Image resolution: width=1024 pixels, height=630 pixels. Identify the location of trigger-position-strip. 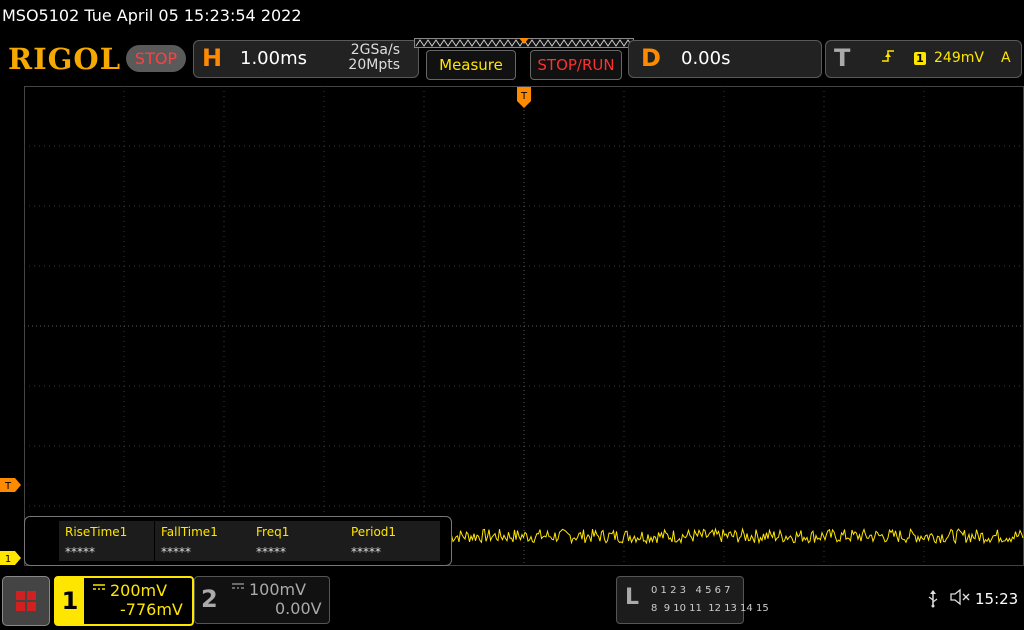
(524, 43).